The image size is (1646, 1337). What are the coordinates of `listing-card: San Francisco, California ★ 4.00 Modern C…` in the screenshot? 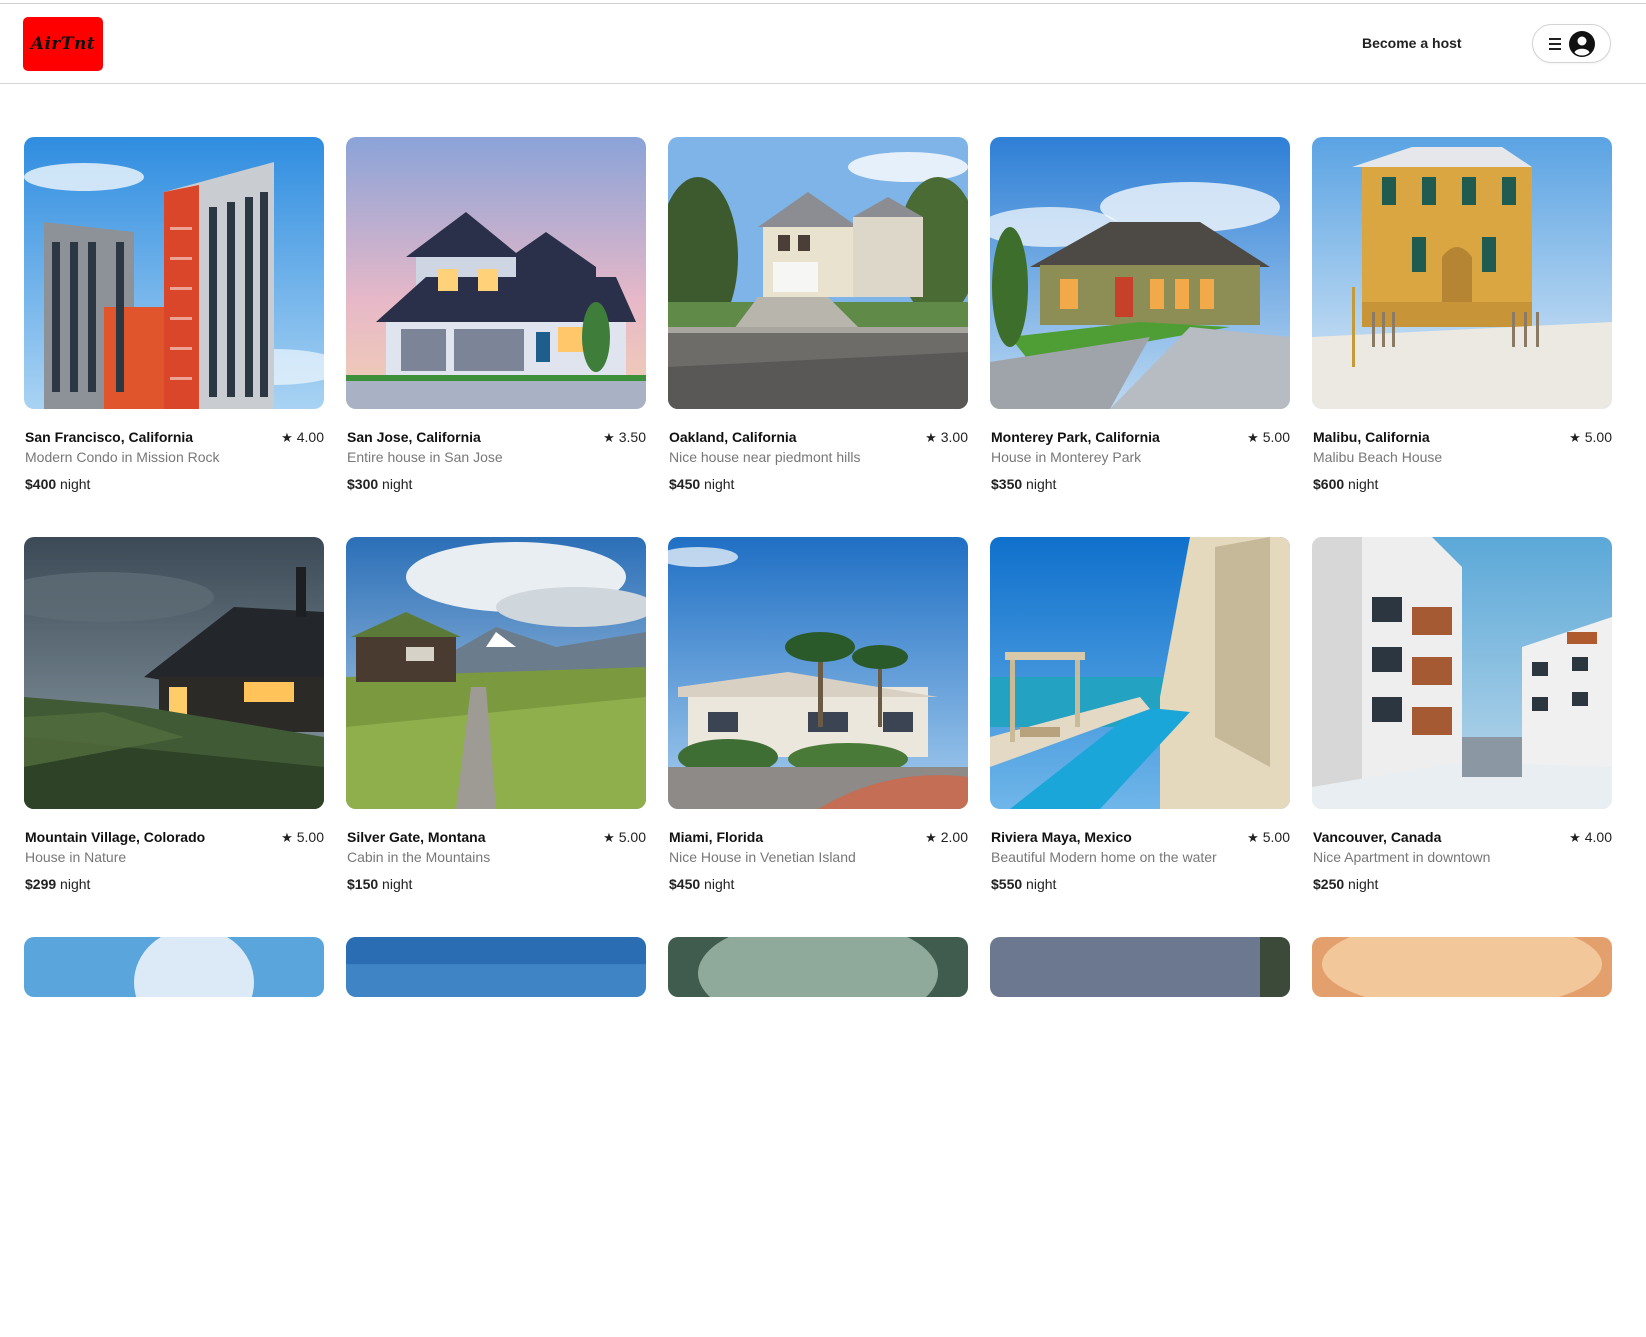 It's located at (174, 337).